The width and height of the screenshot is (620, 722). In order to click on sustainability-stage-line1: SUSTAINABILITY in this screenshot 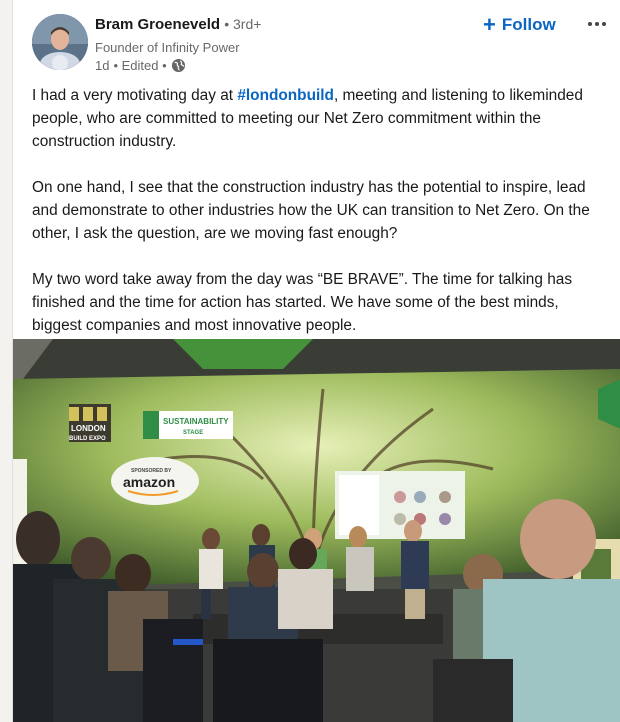, I will do `click(196, 421)`.